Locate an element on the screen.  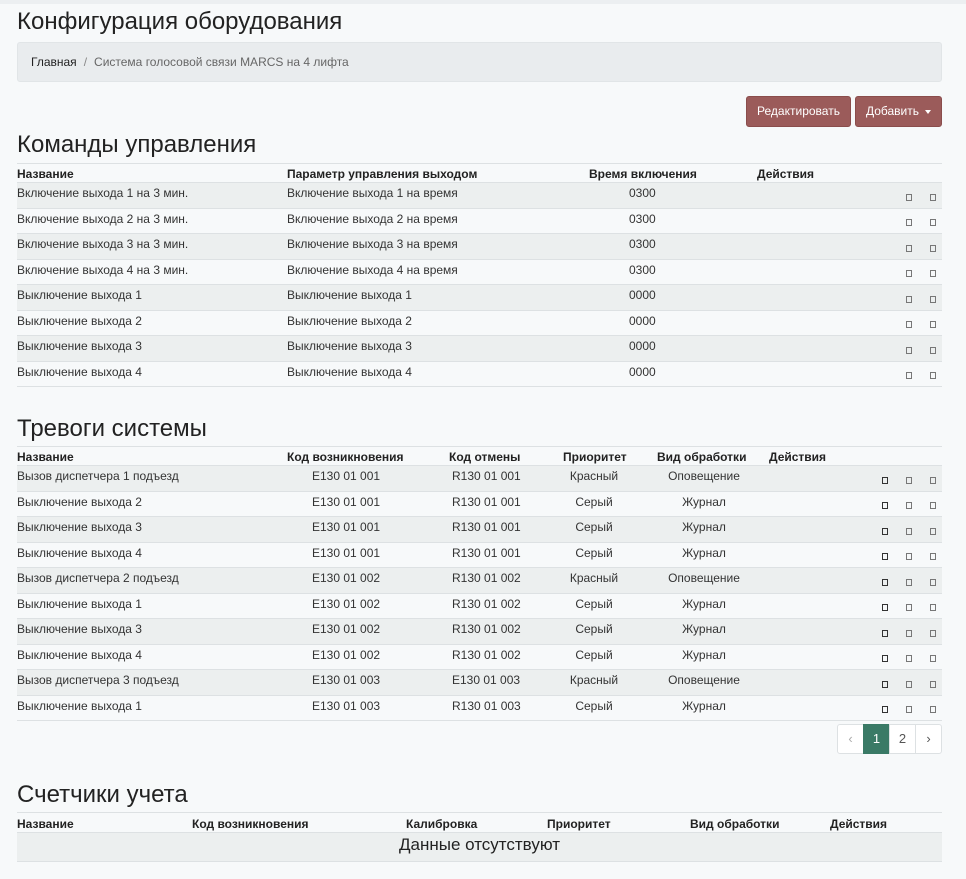
command-param: Включение выхода 1 на время is located at coordinates (438, 195).